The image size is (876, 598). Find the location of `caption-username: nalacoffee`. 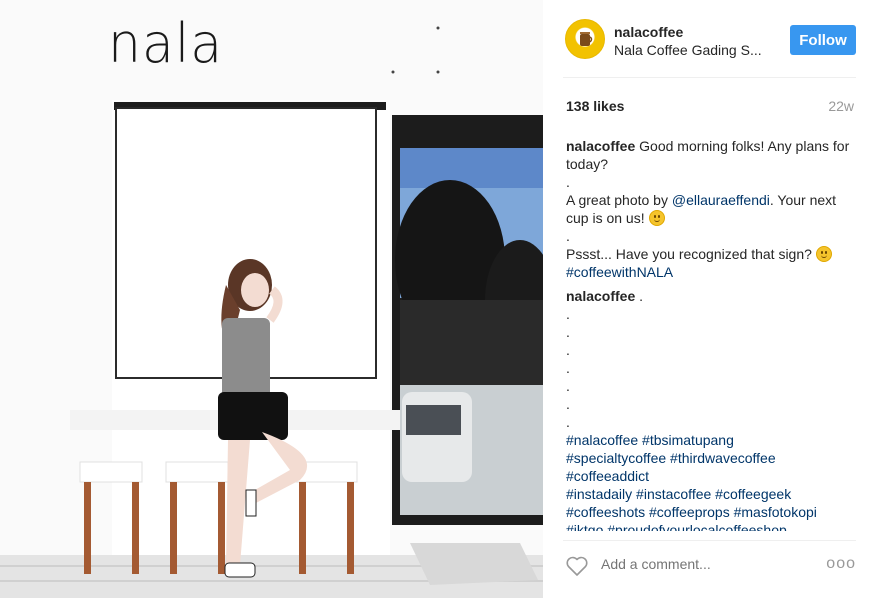

caption-username: nalacoffee is located at coordinates (600, 146).